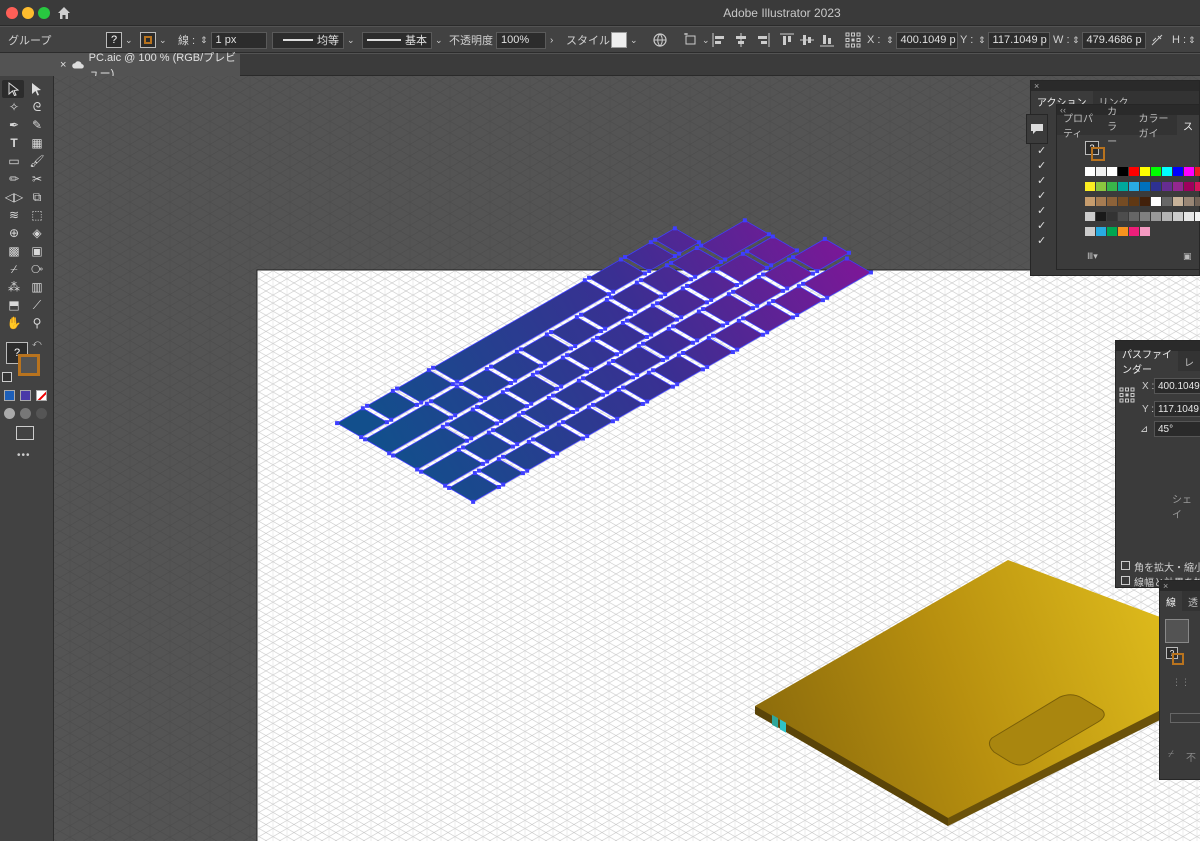 The image size is (1200, 841). Describe the element at coordinates (14, 269) in the screenshot. I see `eyedropper-tool-icon: ⌿` at that location.